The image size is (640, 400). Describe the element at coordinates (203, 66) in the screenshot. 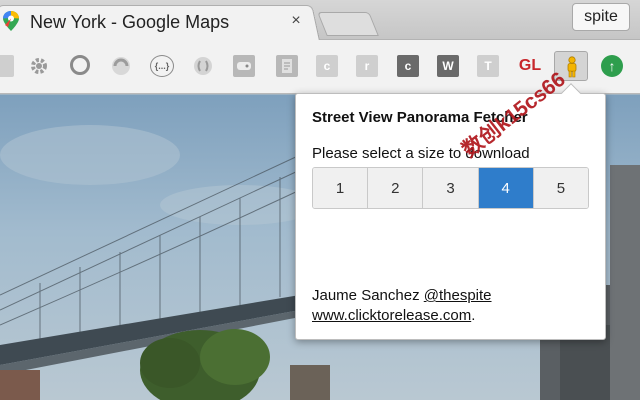

I see `bracket-icon` at that location.